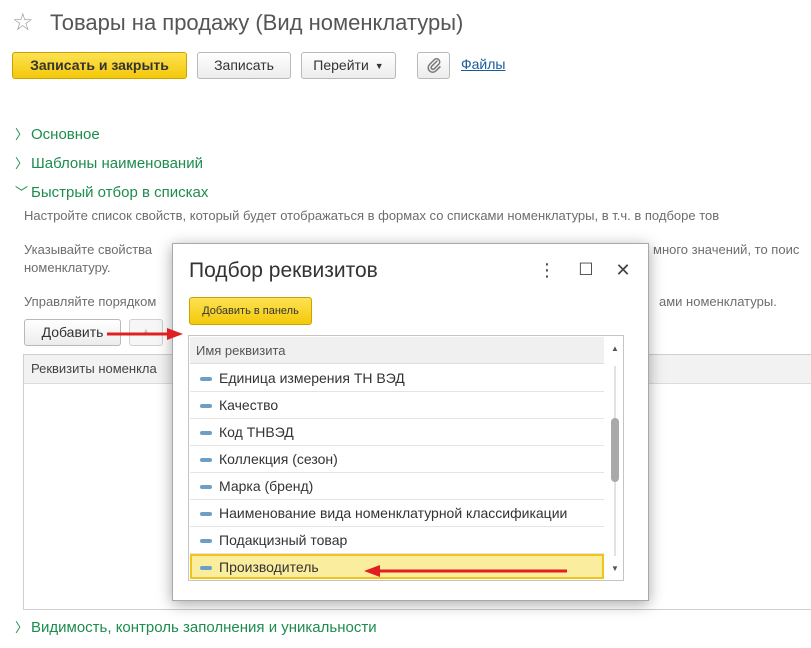 Image resolution: width=811 pixels, height=648 pixels. Describe the element at coordinates (269, 567) in the screenshot. I see `list-item-label: Производитель` at that location.